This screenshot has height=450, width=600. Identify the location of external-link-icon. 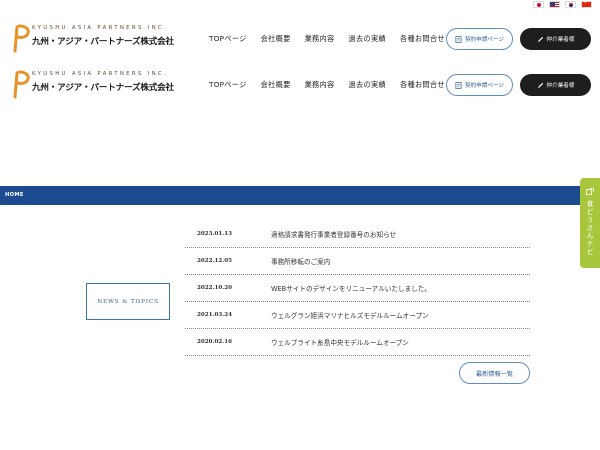
(590, 191).